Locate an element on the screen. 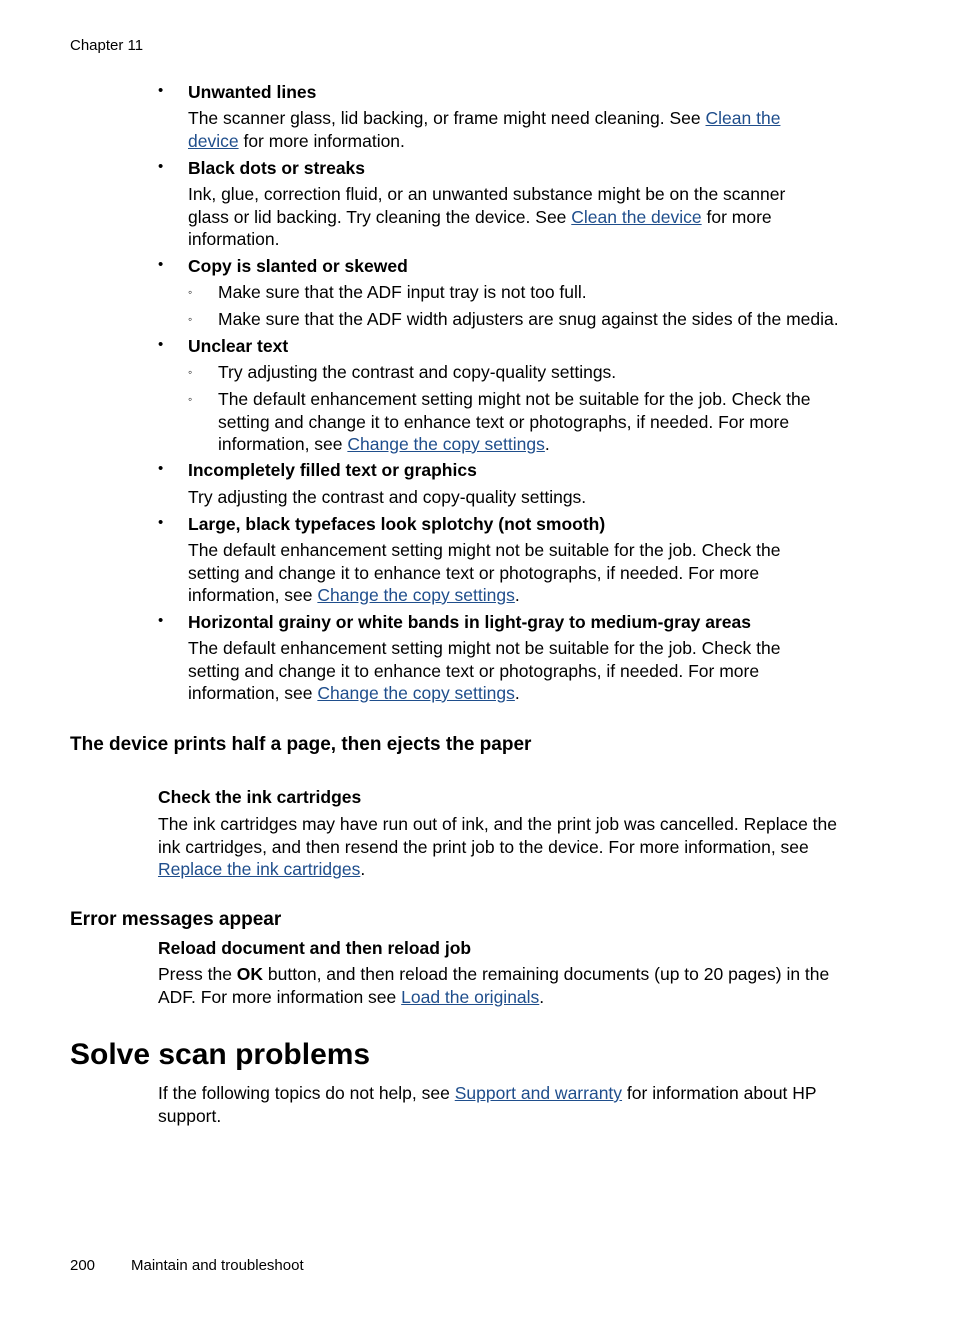 Image resolution: width=954 pixels, height=1321 pixels. item-title: Black dots or streaks is located at coordinates (277, 168).